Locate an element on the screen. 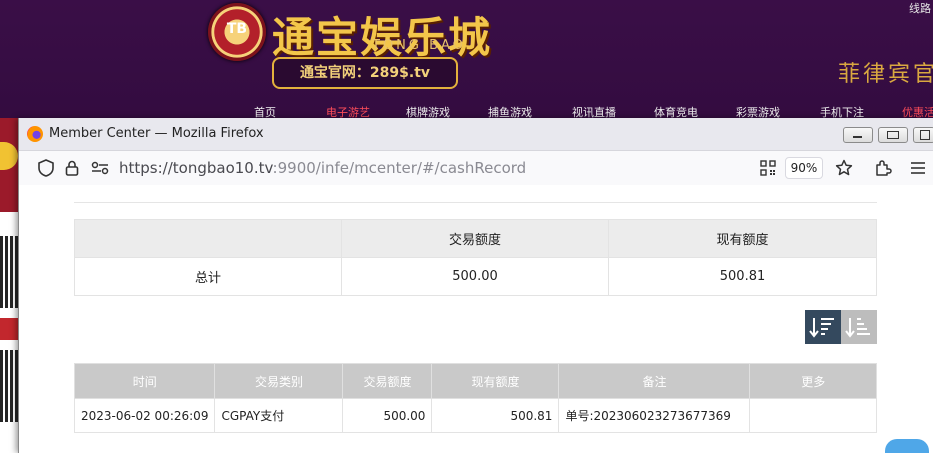  column-header-balance: 现有额度 is located at coordinates (495, 381).